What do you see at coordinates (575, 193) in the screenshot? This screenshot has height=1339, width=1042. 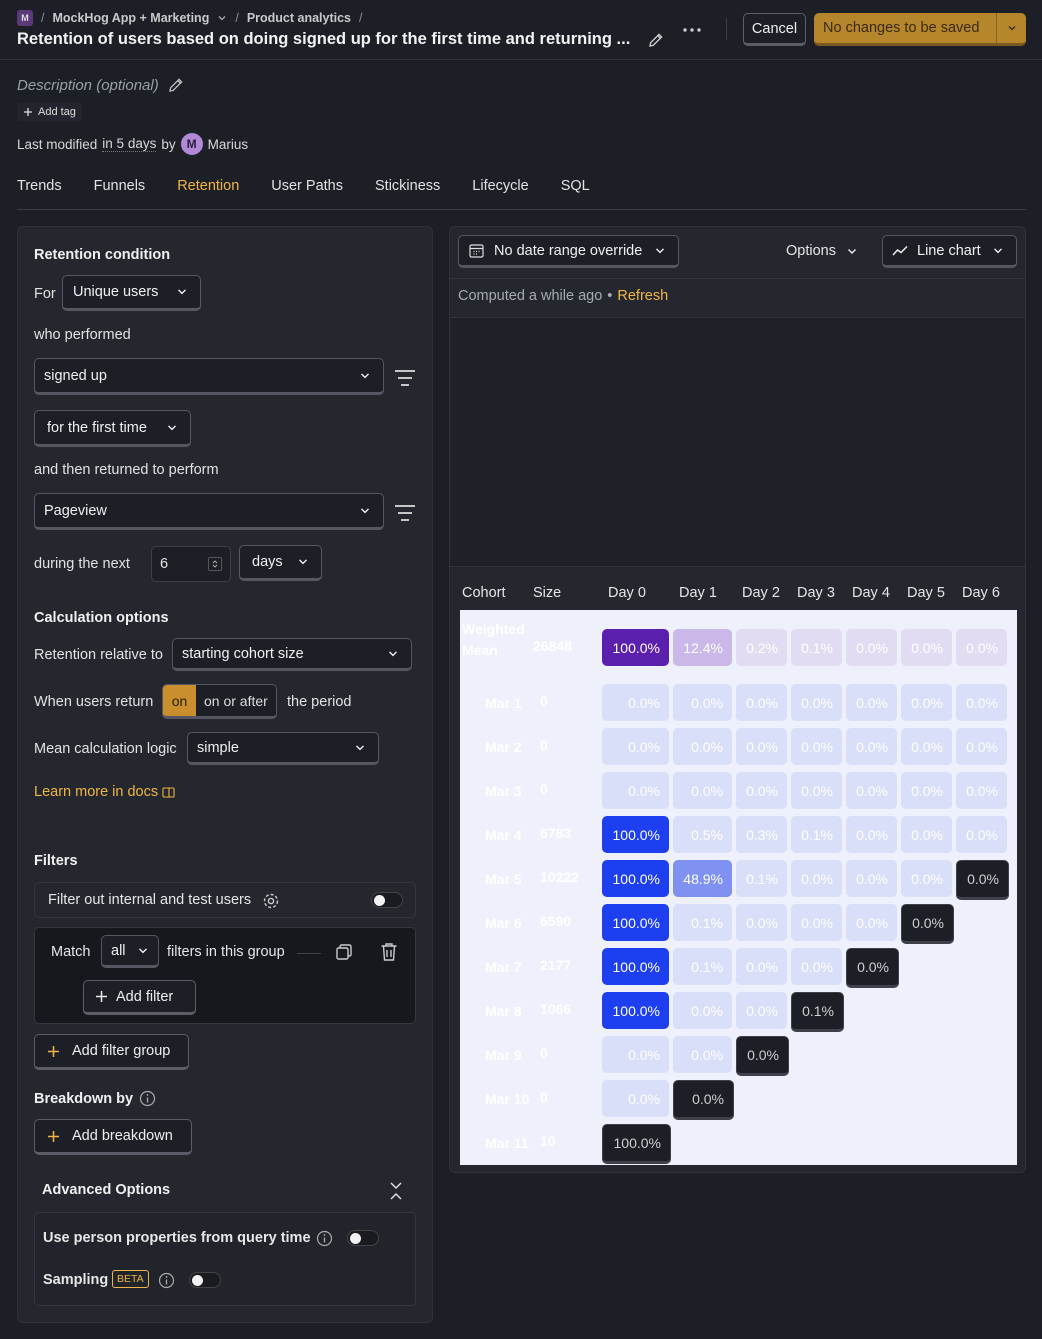 I see `tab-sql: SQL` at bounding box center [575, 193].